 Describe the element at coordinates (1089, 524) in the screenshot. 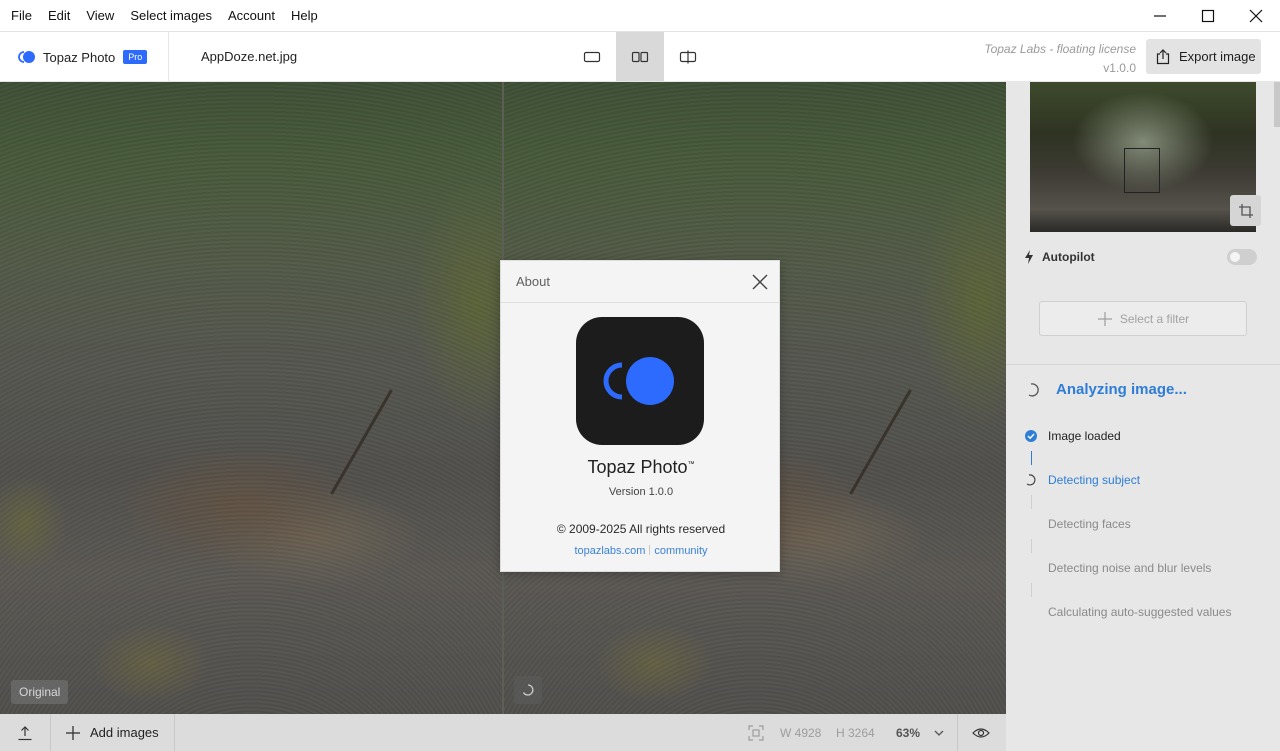

I see `step-label: Detecting faces` at that location.